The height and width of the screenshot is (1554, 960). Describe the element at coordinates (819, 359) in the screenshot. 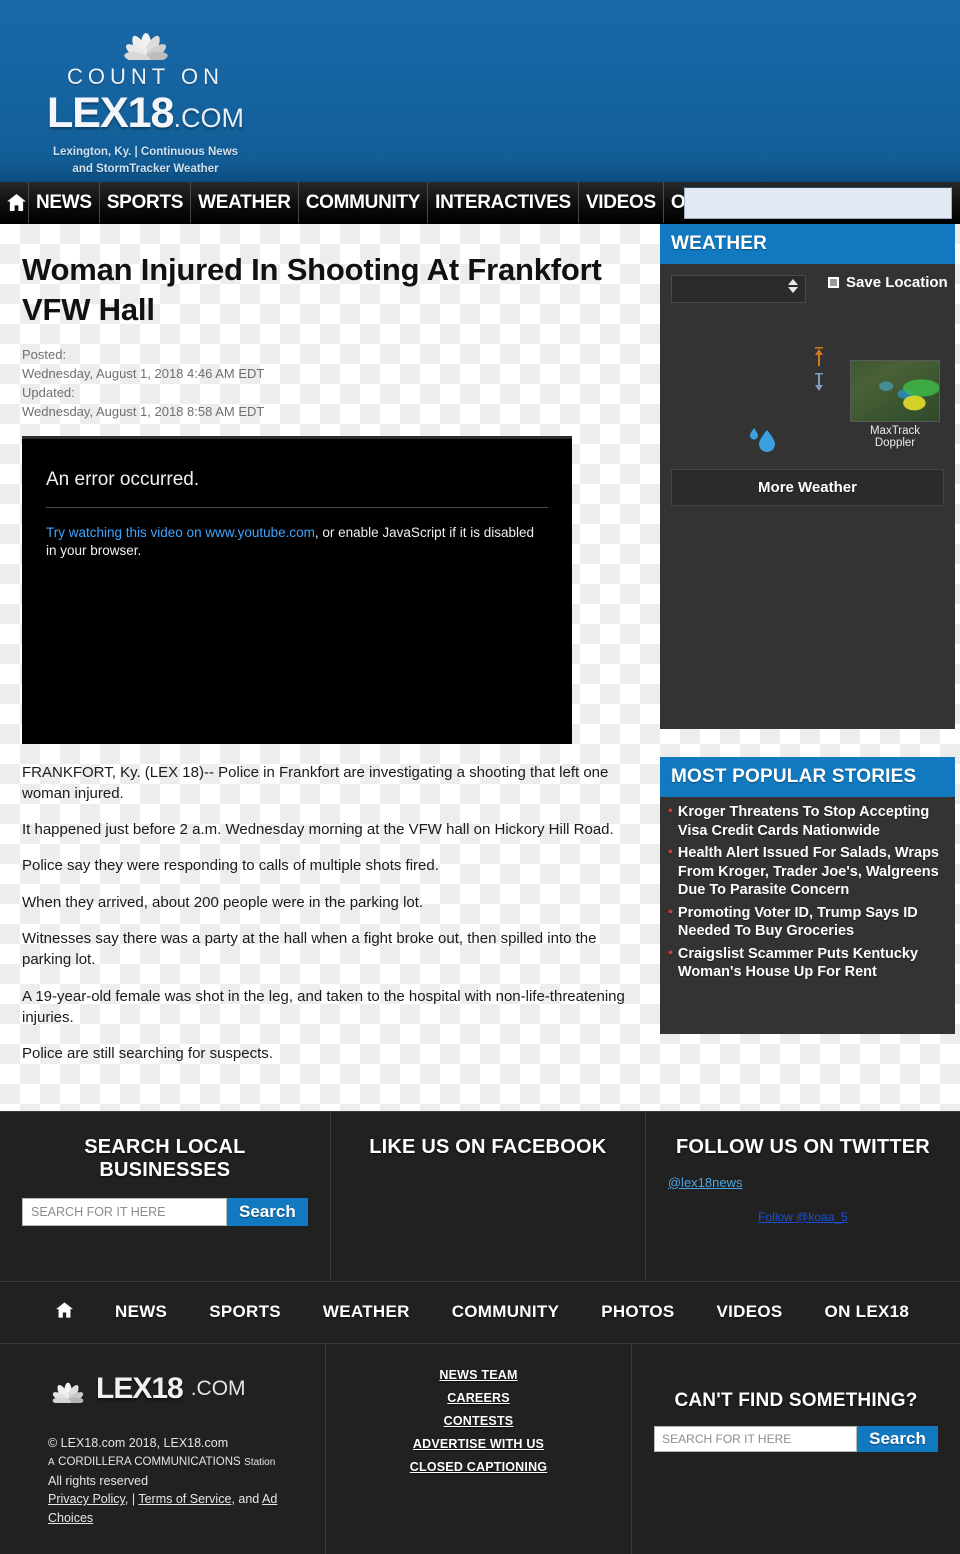

I see `arrow-up-icon` at that location.